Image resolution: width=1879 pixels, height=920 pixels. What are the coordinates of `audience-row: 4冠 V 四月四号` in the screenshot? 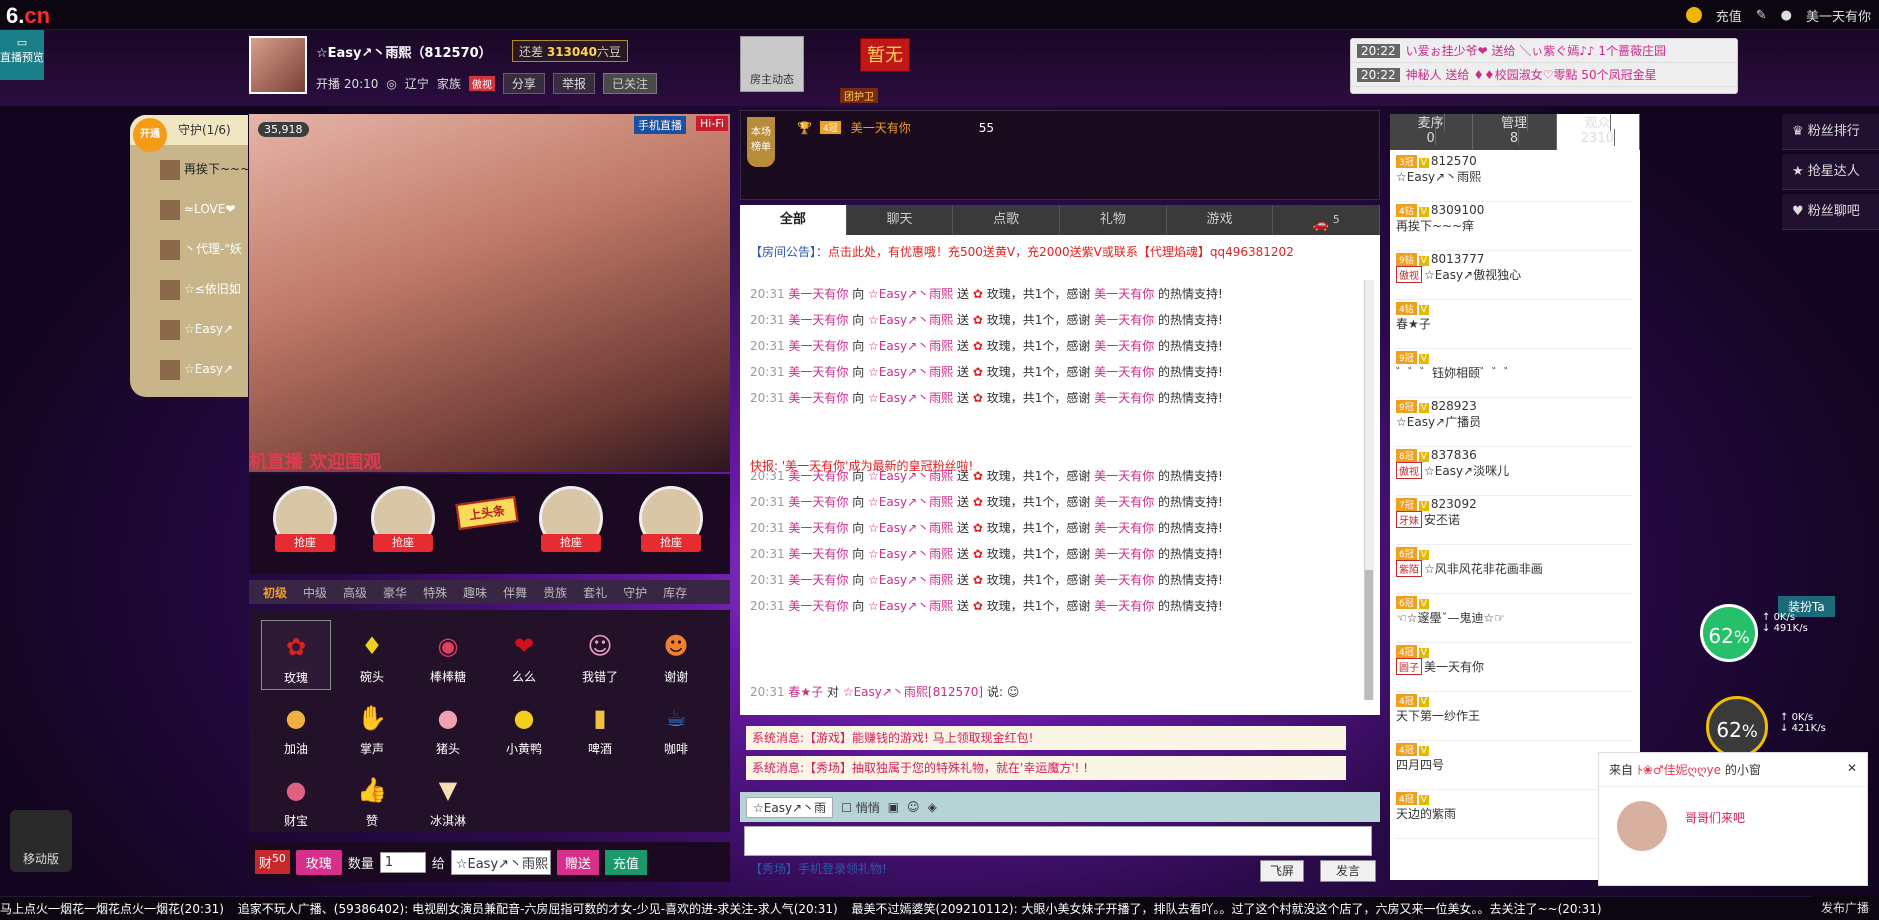 It's located at (1514, 766).